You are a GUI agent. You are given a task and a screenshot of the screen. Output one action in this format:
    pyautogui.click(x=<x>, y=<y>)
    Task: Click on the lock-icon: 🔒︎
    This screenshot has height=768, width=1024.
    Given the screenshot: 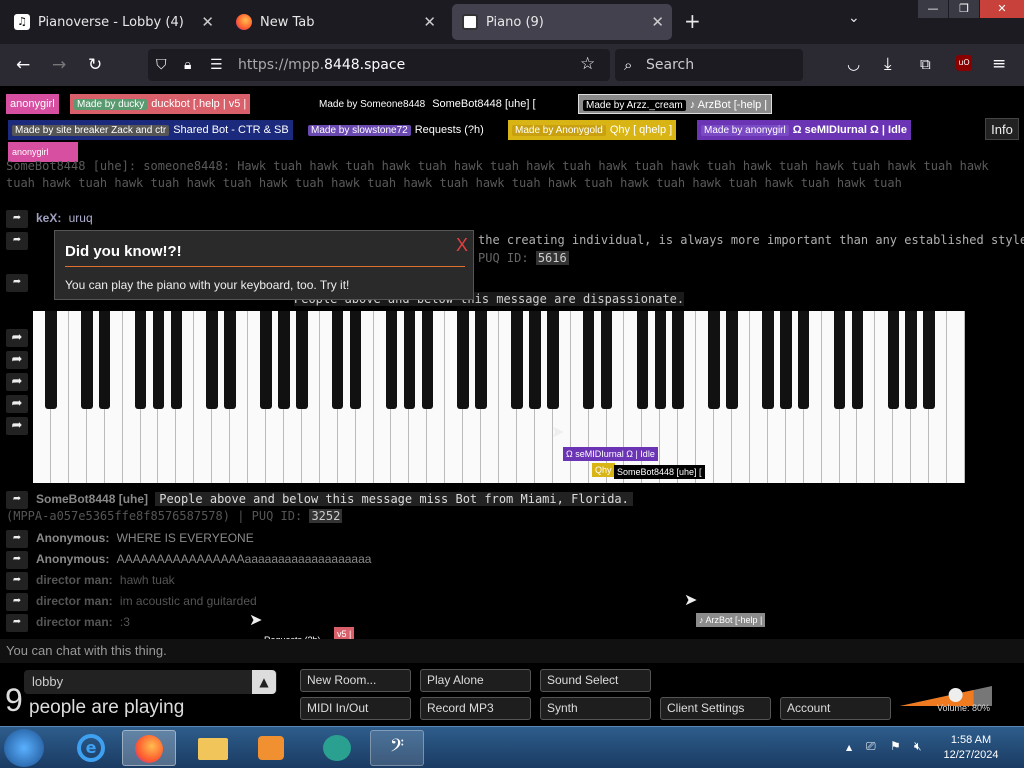 What is the action you would take?
    pyautogui.click(x=187, y=65)
    